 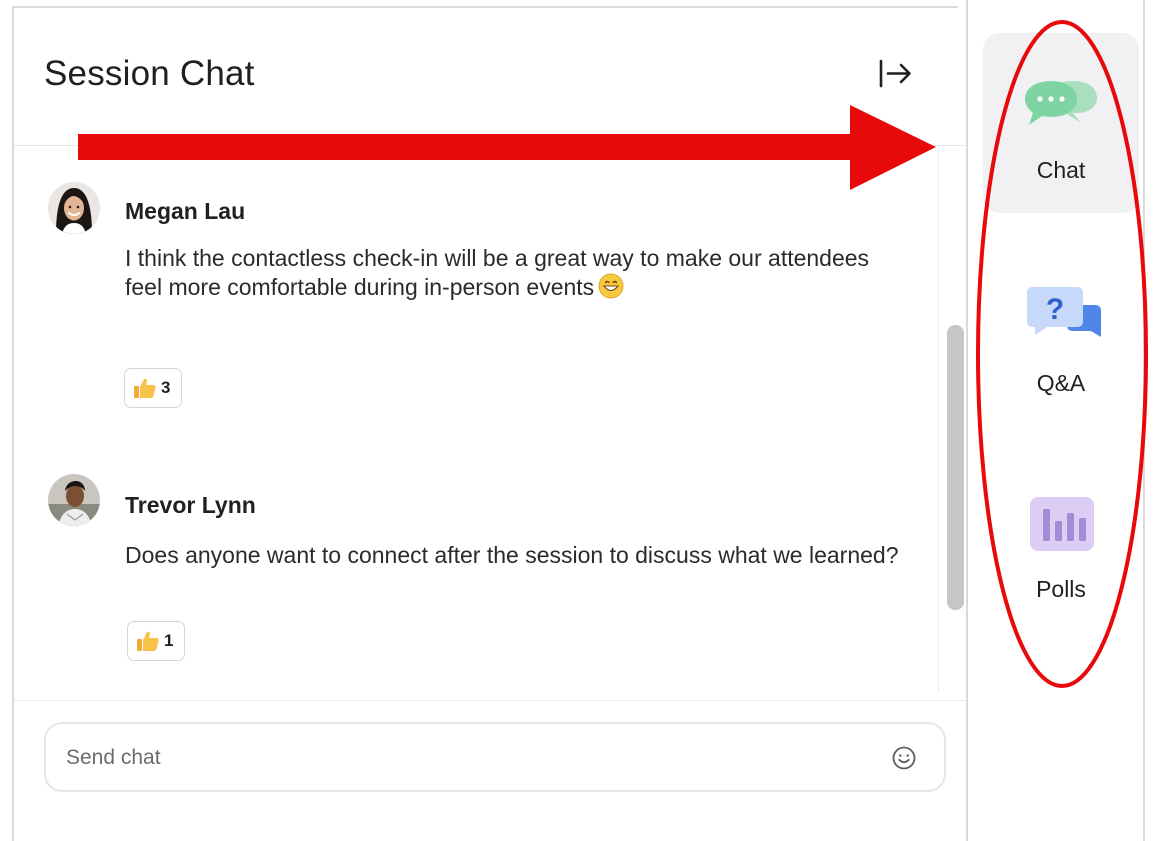 What do you see at coordinates (490, 700) in the screenshot?
I see `input-divider` at bounding box center [490, 700].